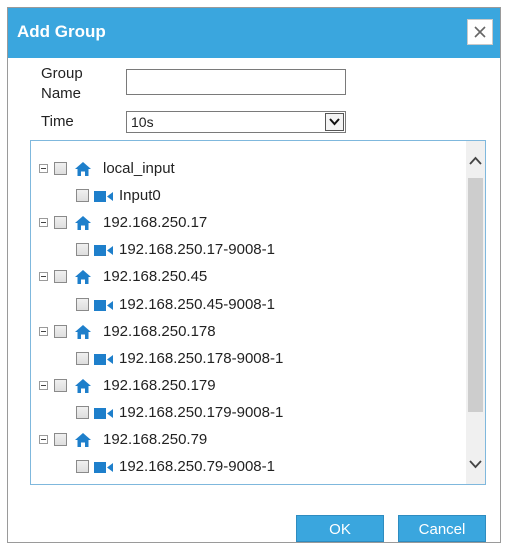  What do you see at coordinates (197, 250) in the screenshot?
I see `tree-node-label: 192.168.250.17-9008-1` at bounding box center [197, 250].